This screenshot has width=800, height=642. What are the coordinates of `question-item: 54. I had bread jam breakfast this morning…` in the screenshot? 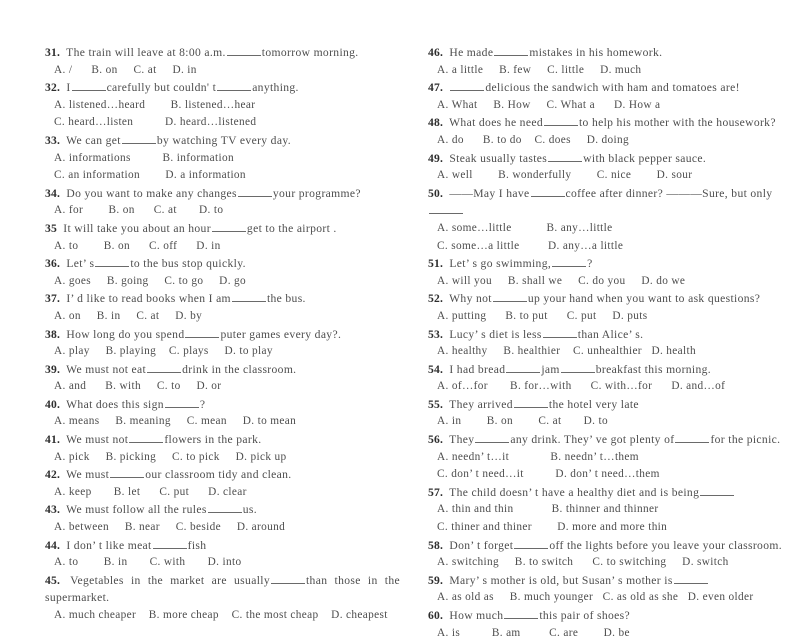 It's located at (605, 378).